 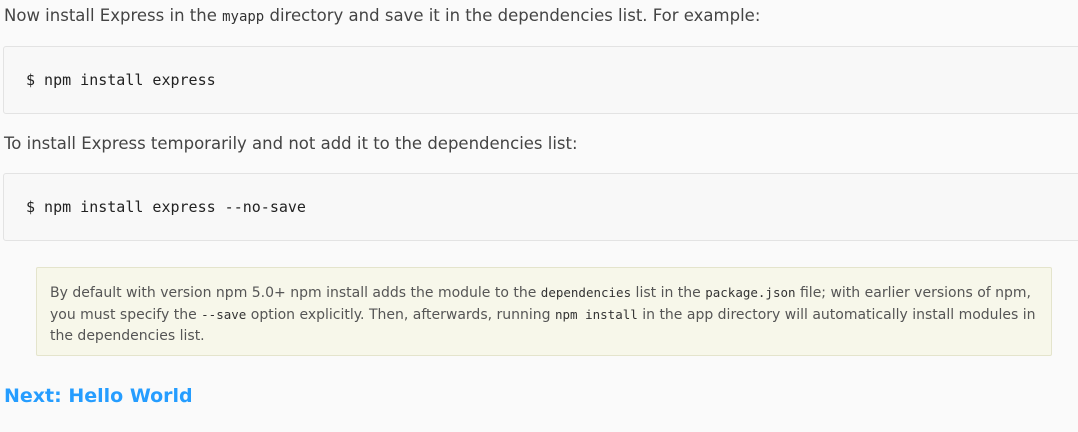 I want to click on install-no-save-command: $ npm install express --no-save, so click(x=166, y=207).